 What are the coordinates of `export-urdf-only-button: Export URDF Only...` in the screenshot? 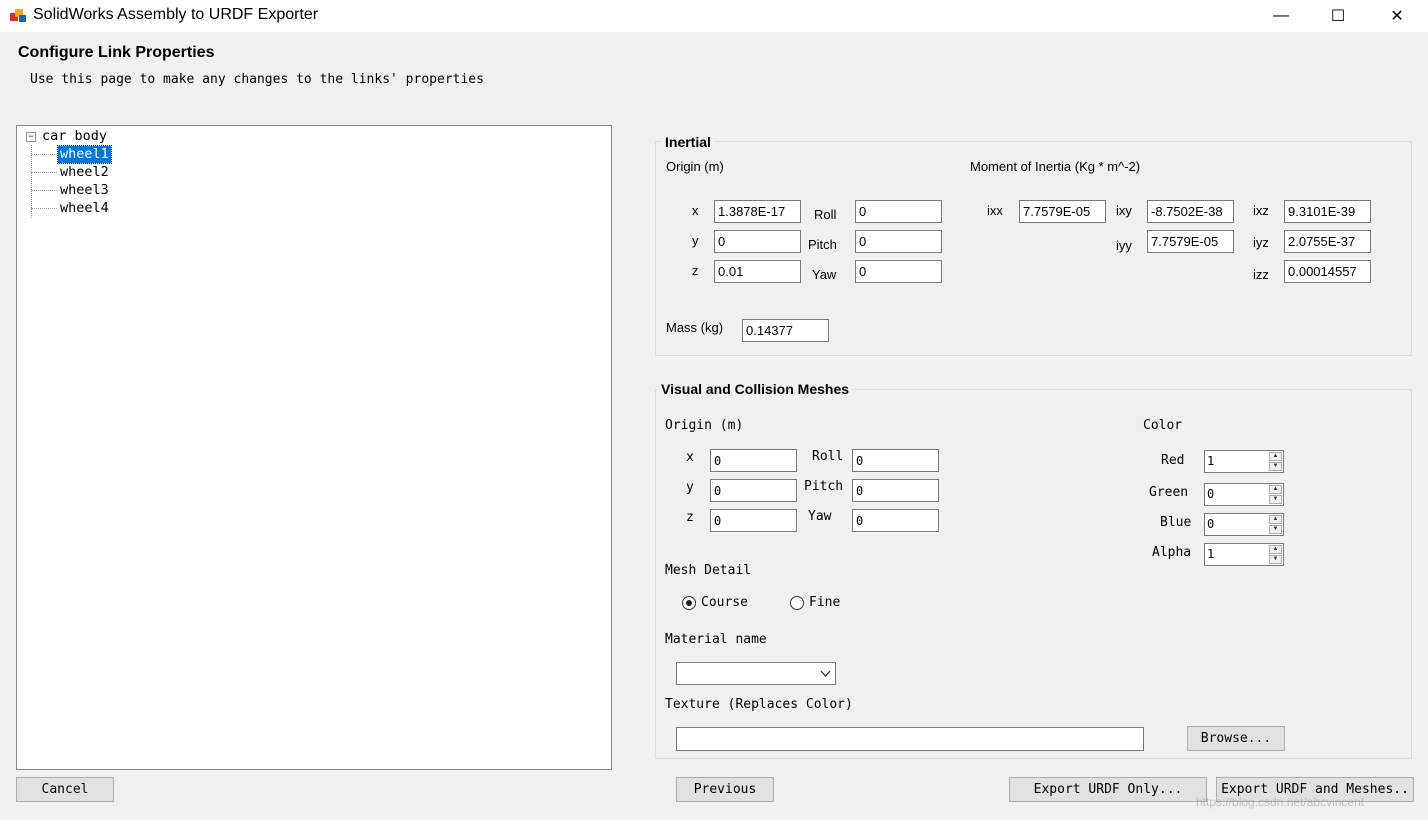 It's located at (1108, 789).